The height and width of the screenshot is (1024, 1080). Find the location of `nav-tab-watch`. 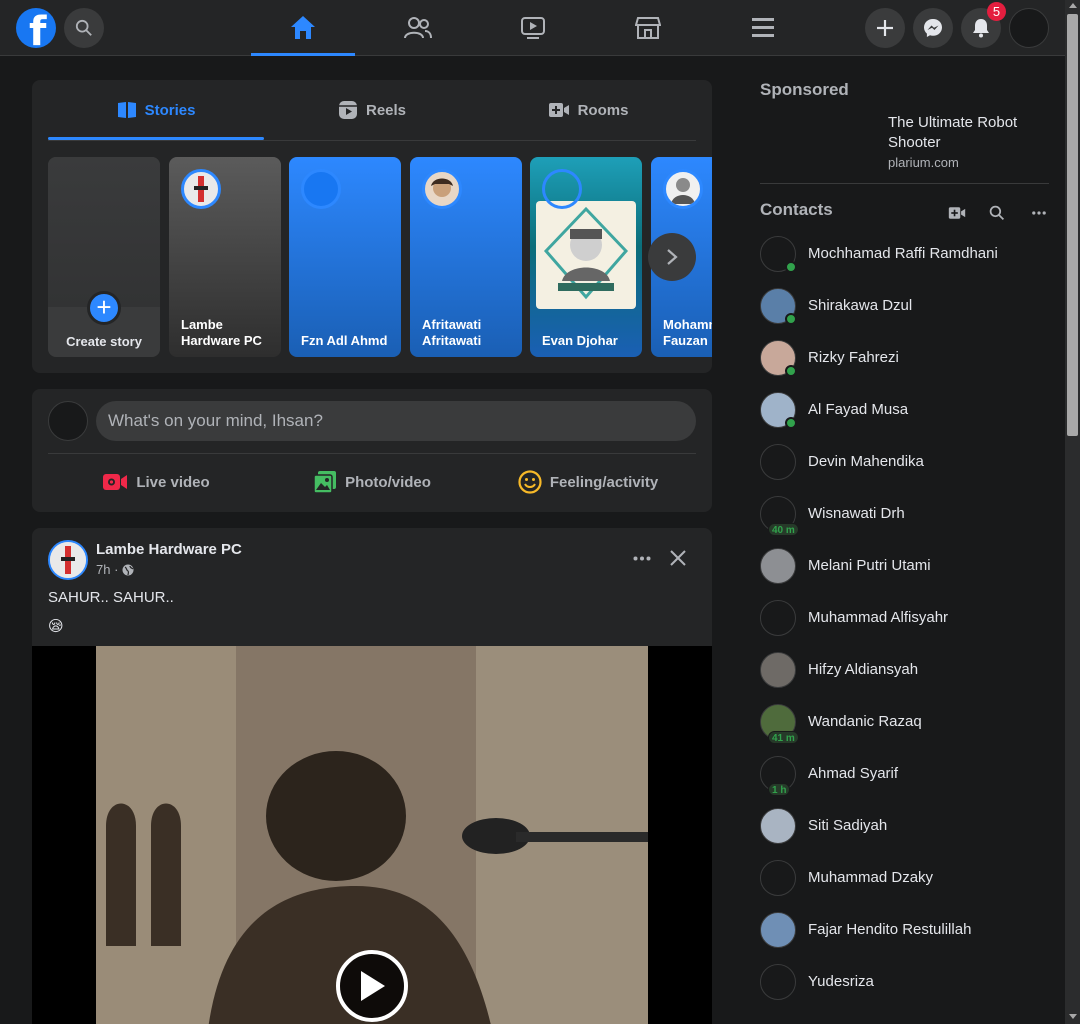

nav-tab-watch is located at coordinates (533, 28).